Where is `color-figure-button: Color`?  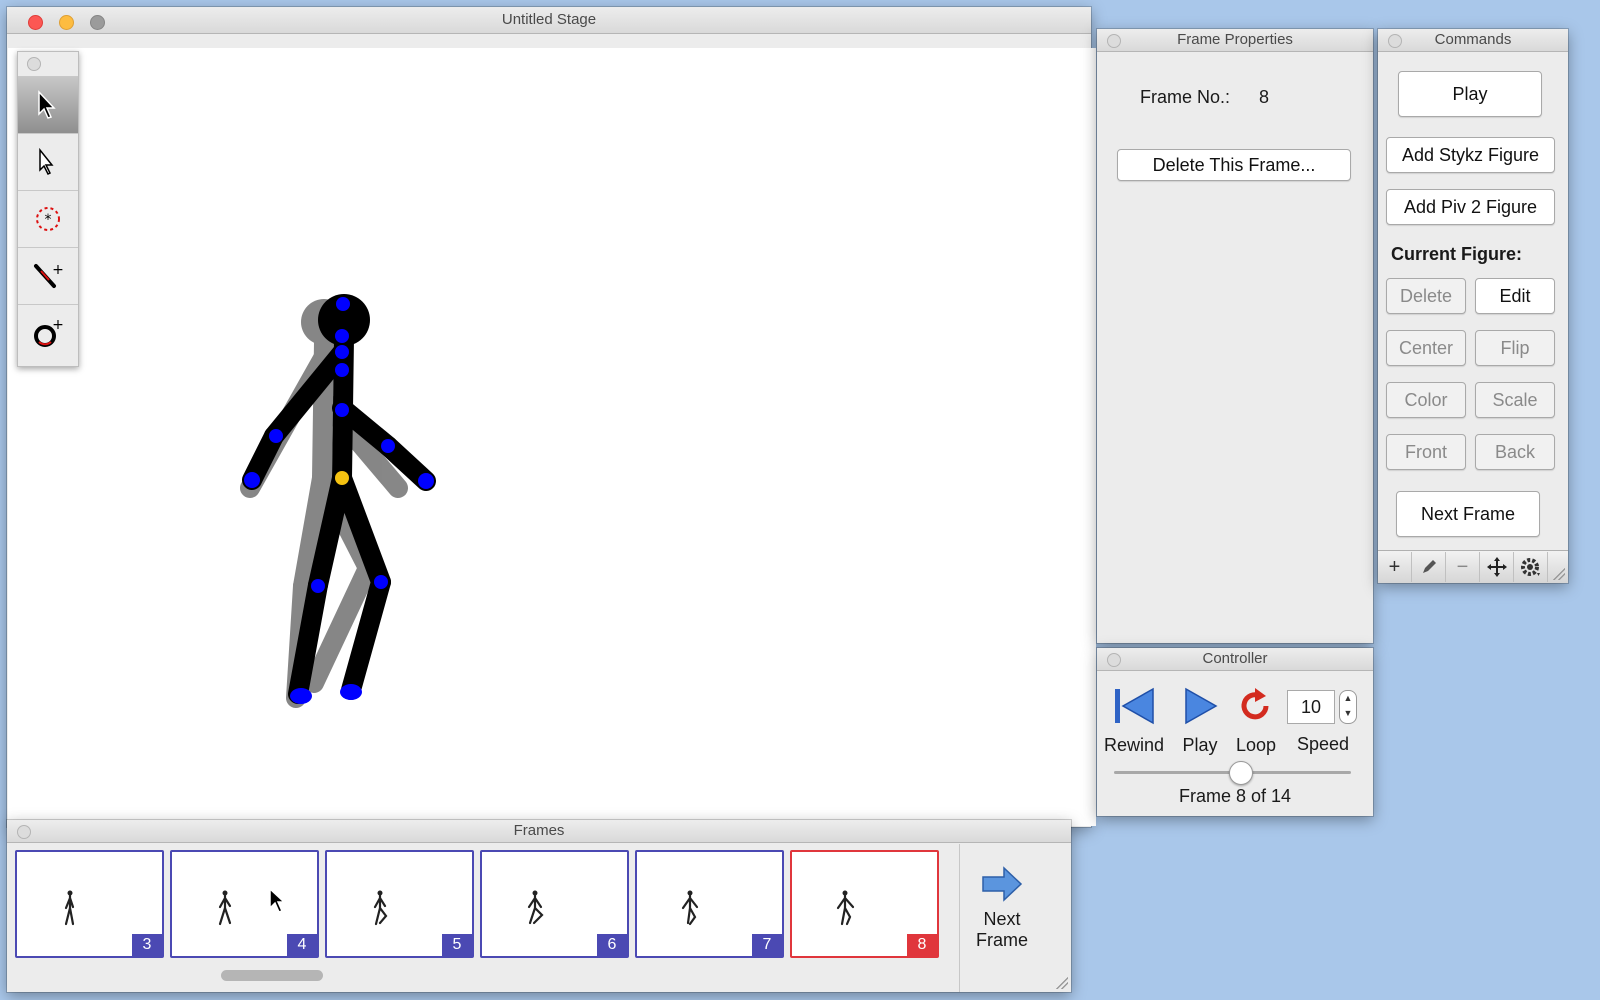
color-figure-button: Color is located at coordinates (1426, 400).